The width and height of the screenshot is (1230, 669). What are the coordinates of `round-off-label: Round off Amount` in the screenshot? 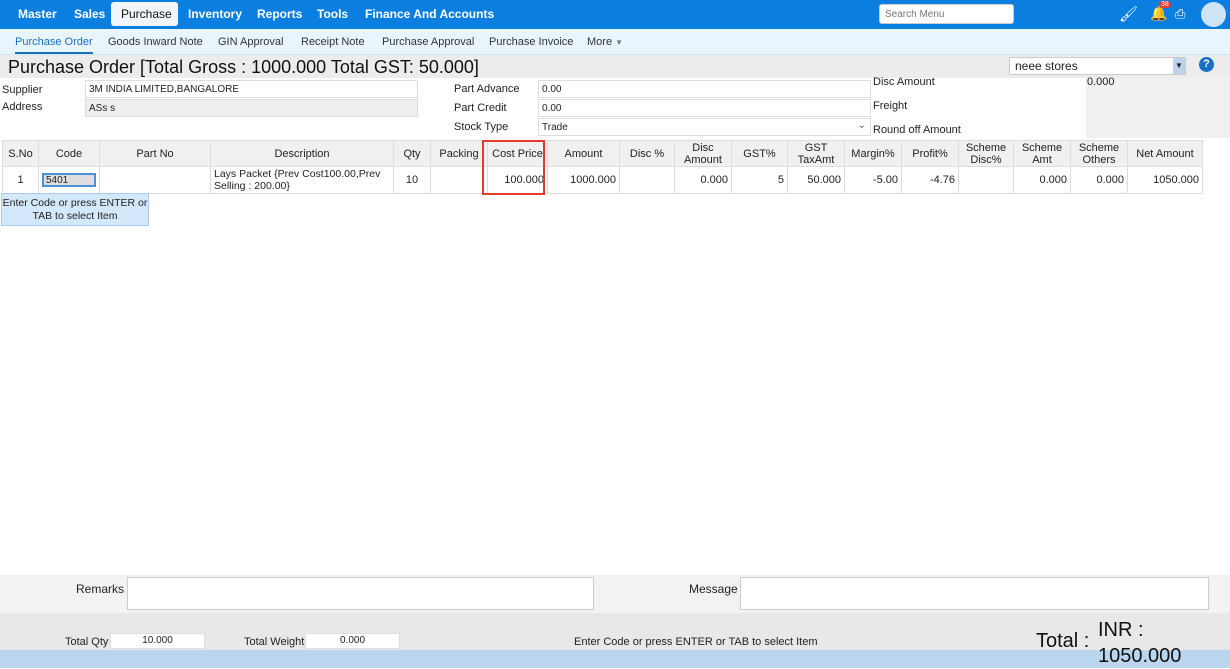 It's located at (917, 130).